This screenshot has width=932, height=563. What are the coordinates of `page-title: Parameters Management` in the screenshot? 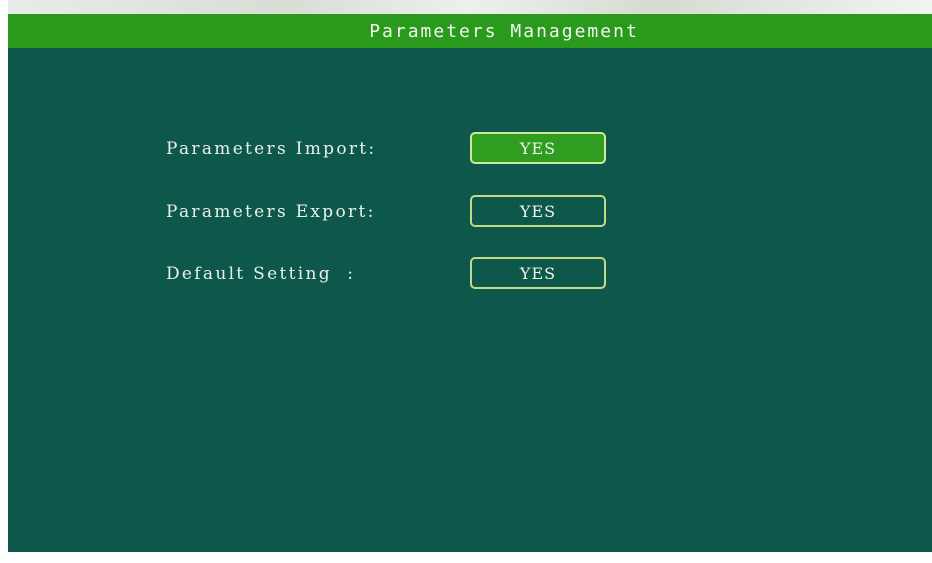 It's located at (504, 31).